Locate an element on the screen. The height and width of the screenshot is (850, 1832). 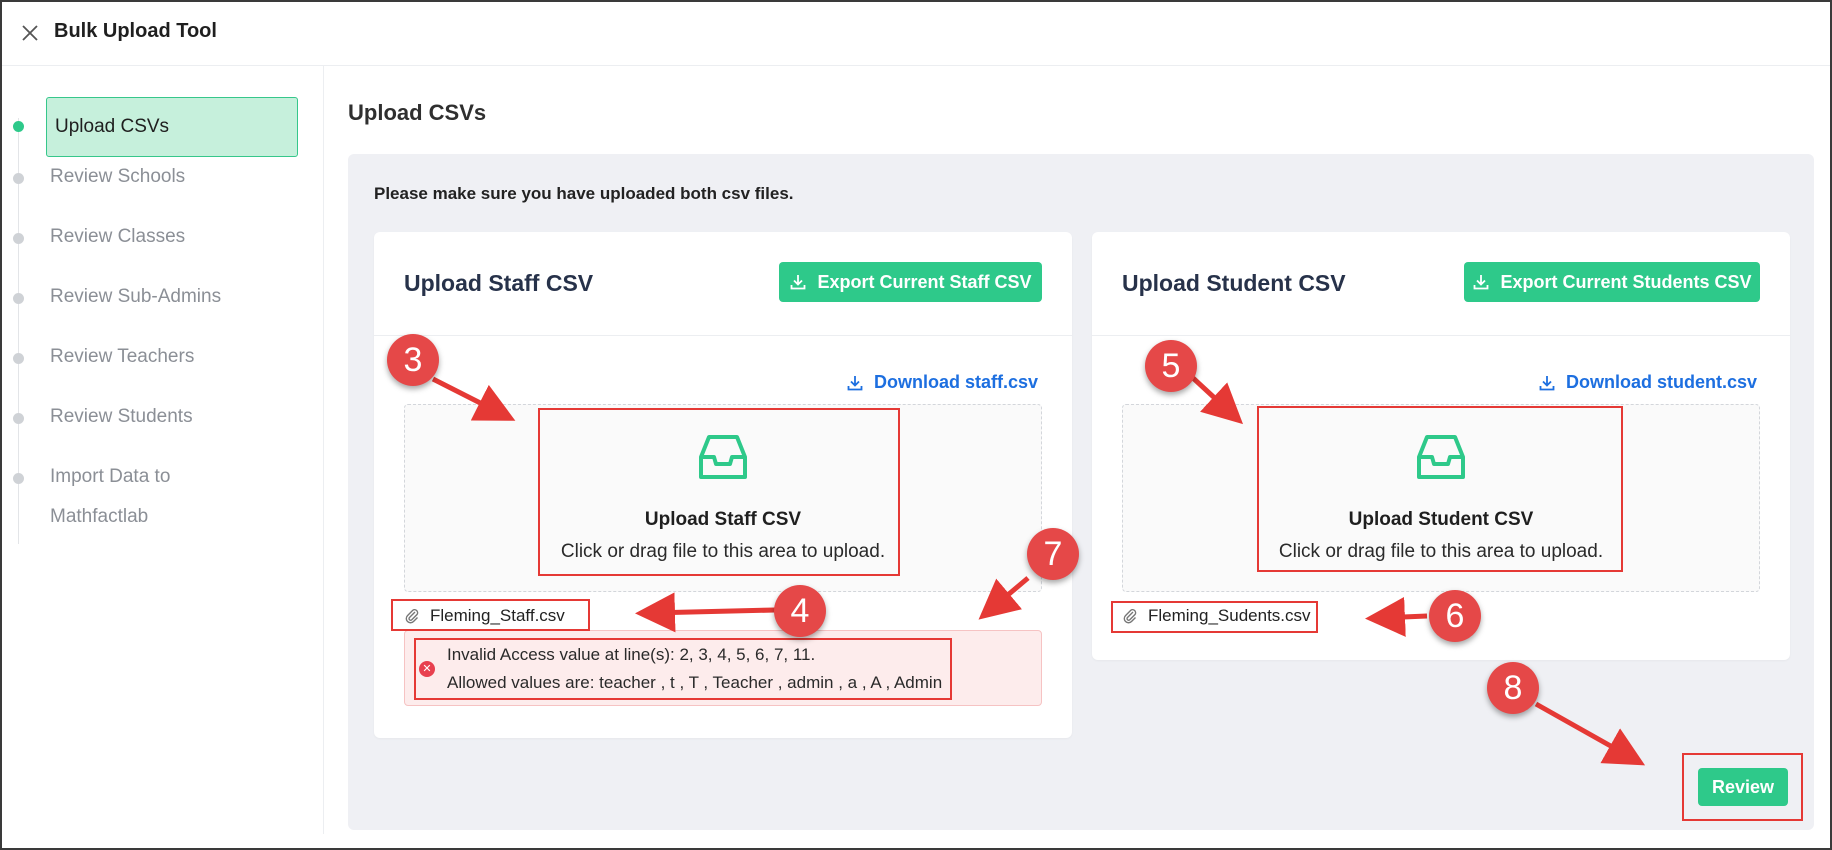
download-staff-link: Download staff.csv is located at coordinates (942, 382).